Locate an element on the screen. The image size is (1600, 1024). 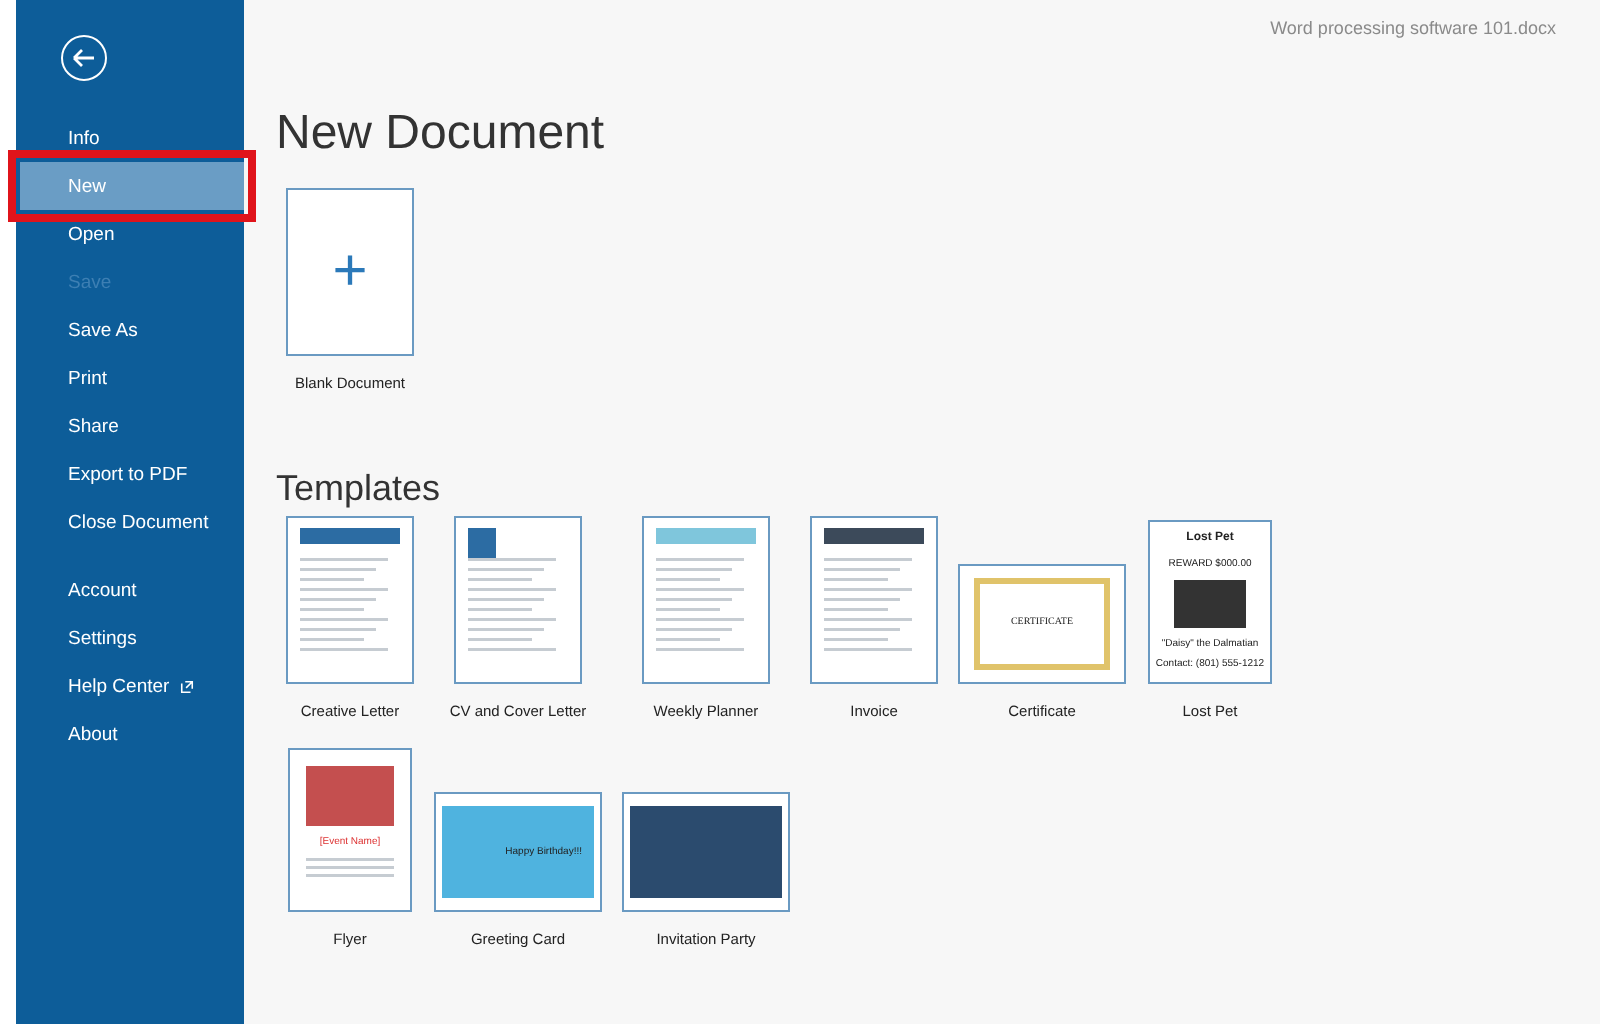
menu-item: Help Center is located at coordinates (132, 686).